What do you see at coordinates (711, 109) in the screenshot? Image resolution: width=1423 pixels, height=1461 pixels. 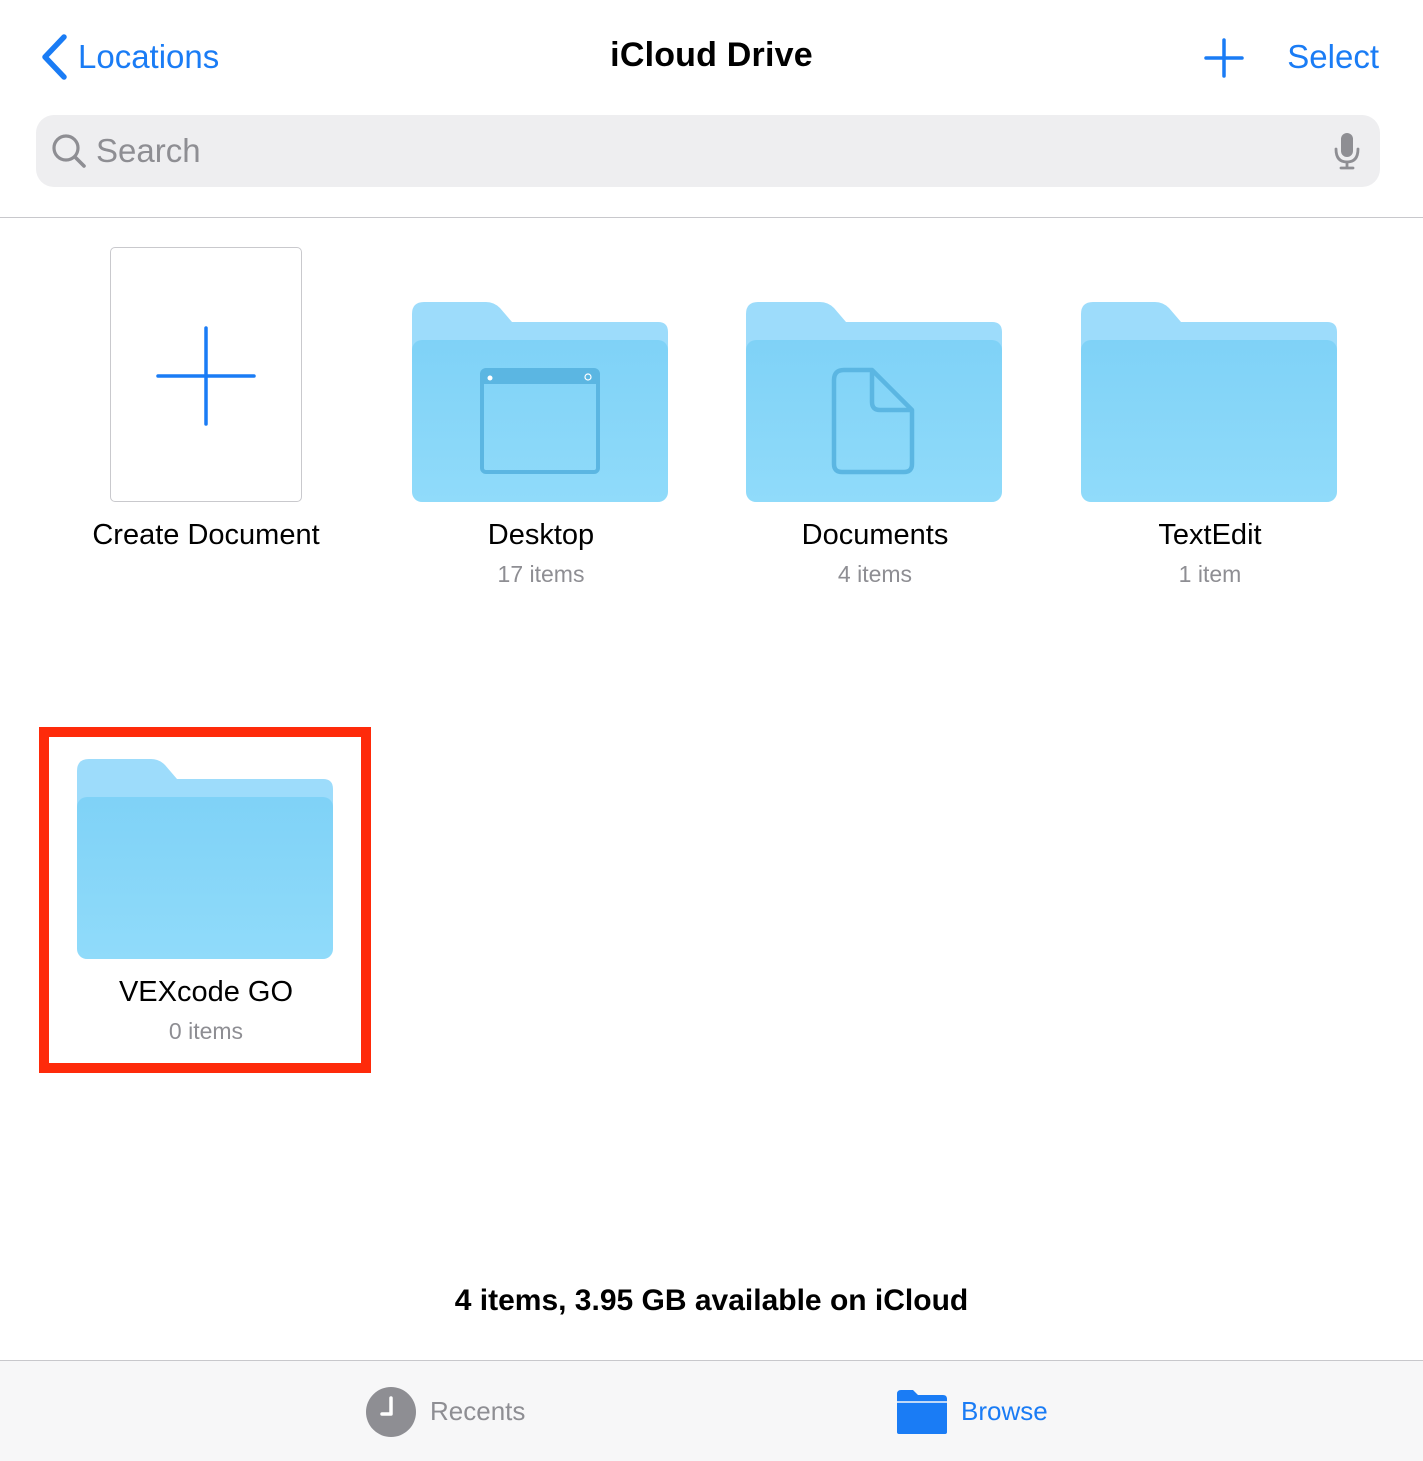 I see `navigation-bar: Locations iCloud Drive Select` at bounding box center [711, 109].